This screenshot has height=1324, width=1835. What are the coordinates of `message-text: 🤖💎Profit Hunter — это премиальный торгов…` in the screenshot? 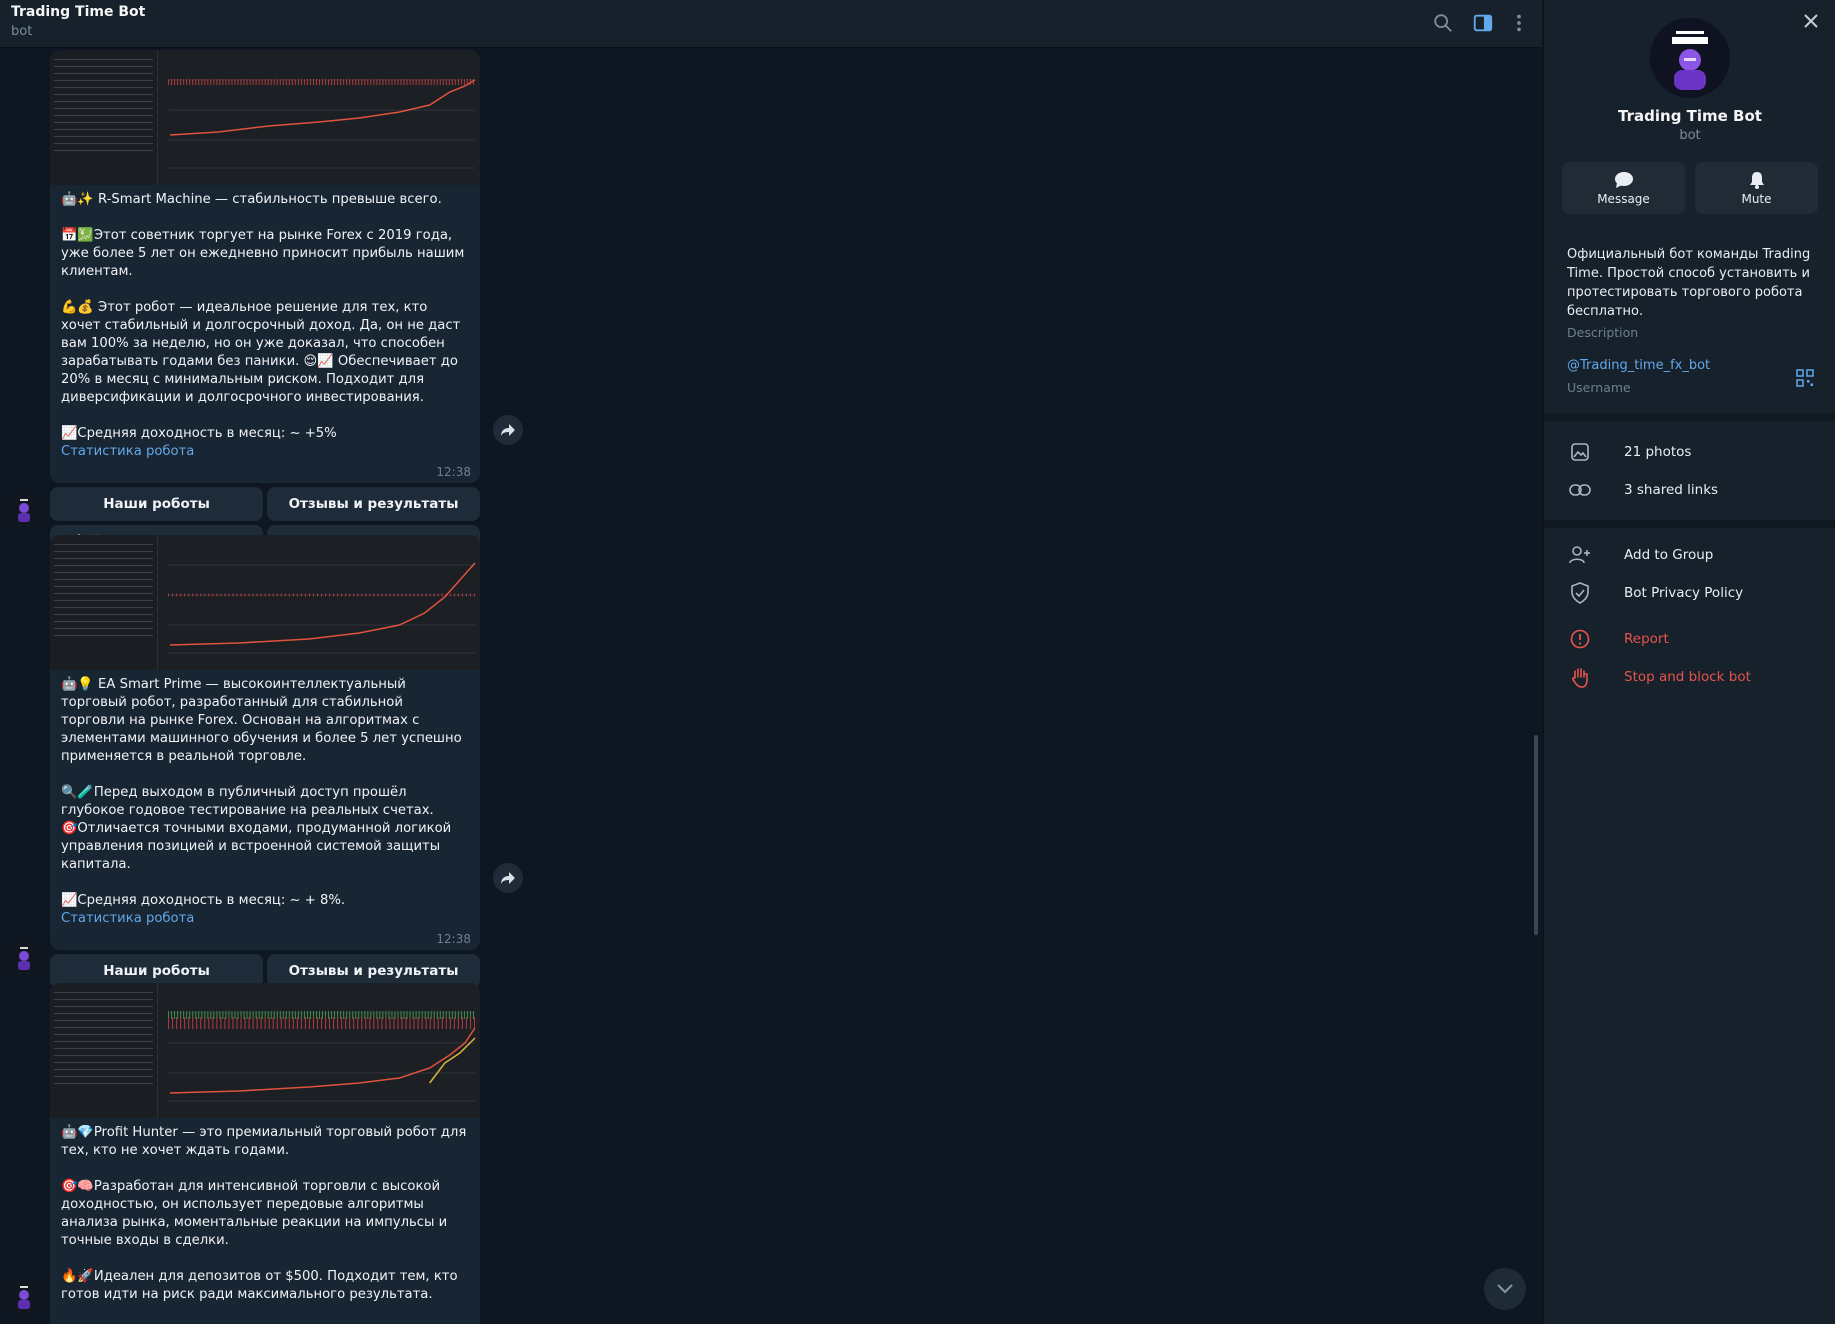 It's located at (265, 1221).